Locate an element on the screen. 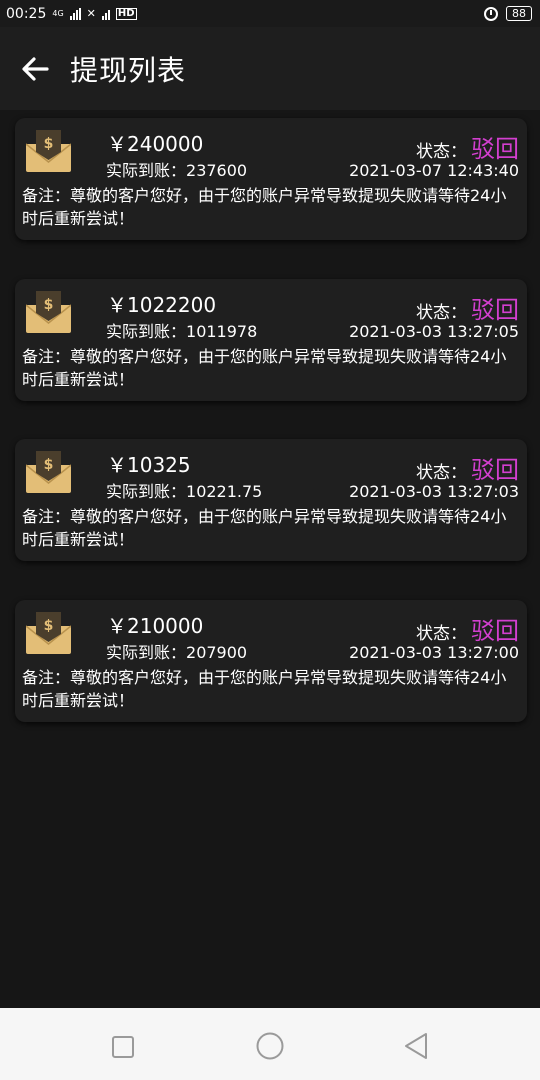 This screenshot has height=1080, width=540. withdraw-time: 2021-03-03 13:27:05 is located at coordinates (434, 331).